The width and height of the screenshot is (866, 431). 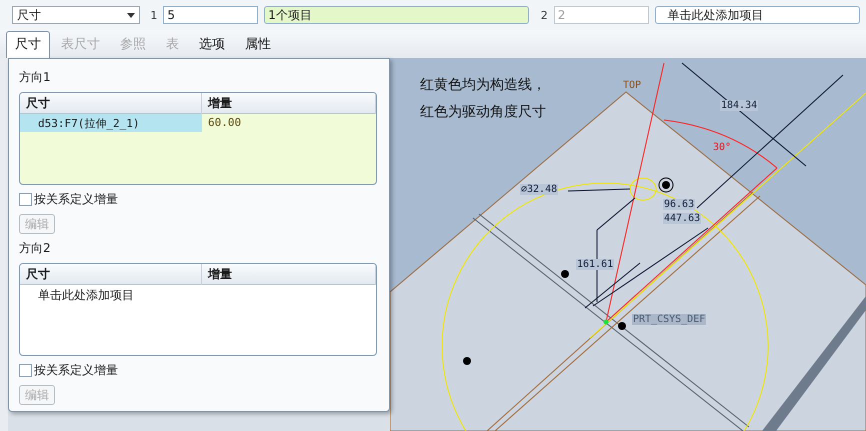 What do you see at coordinates (632, 85) in the screenshot?
I see `datum-label: TOP` at bounding box center [632, 85].